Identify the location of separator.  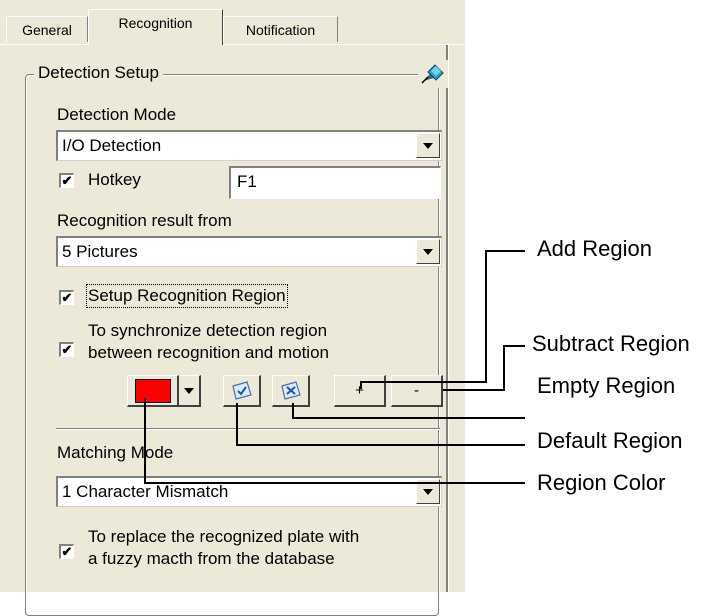
(248, 428).